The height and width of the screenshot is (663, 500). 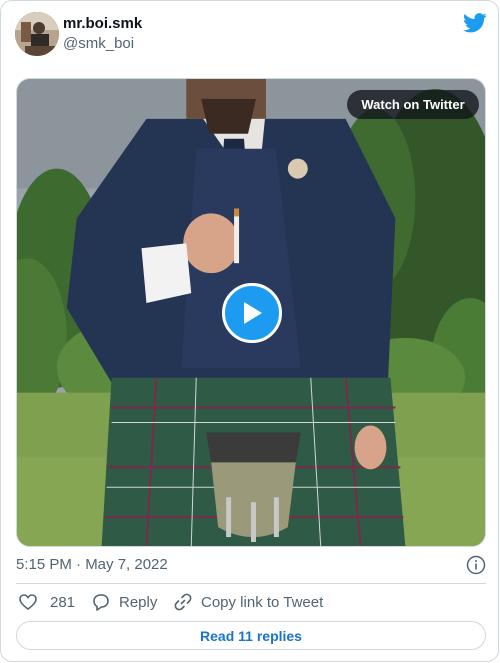 I want to click on heart-icon, so click(x=28, y=602).